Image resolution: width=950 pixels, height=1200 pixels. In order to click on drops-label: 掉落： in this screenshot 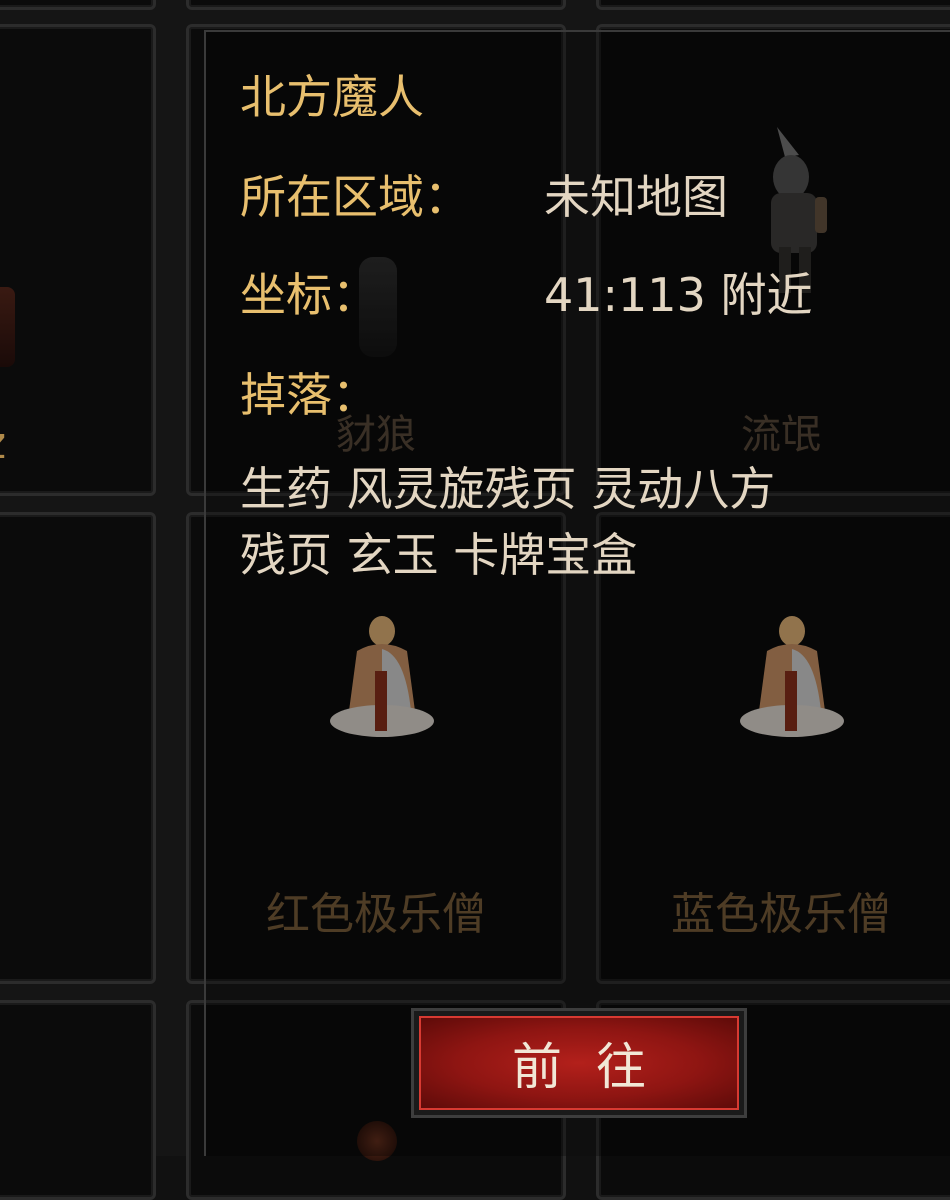, I will do `click(309, 395)`.